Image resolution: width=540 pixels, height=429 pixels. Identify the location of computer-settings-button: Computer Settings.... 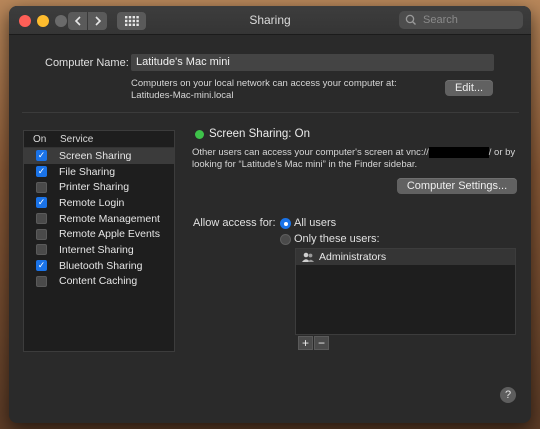
(457, 186).